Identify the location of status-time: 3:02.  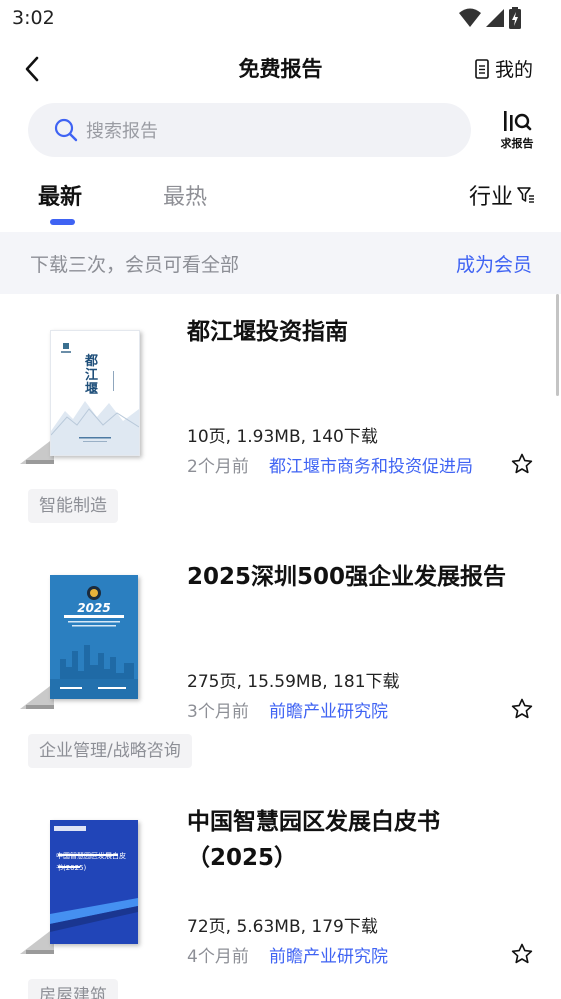
(33, 18).